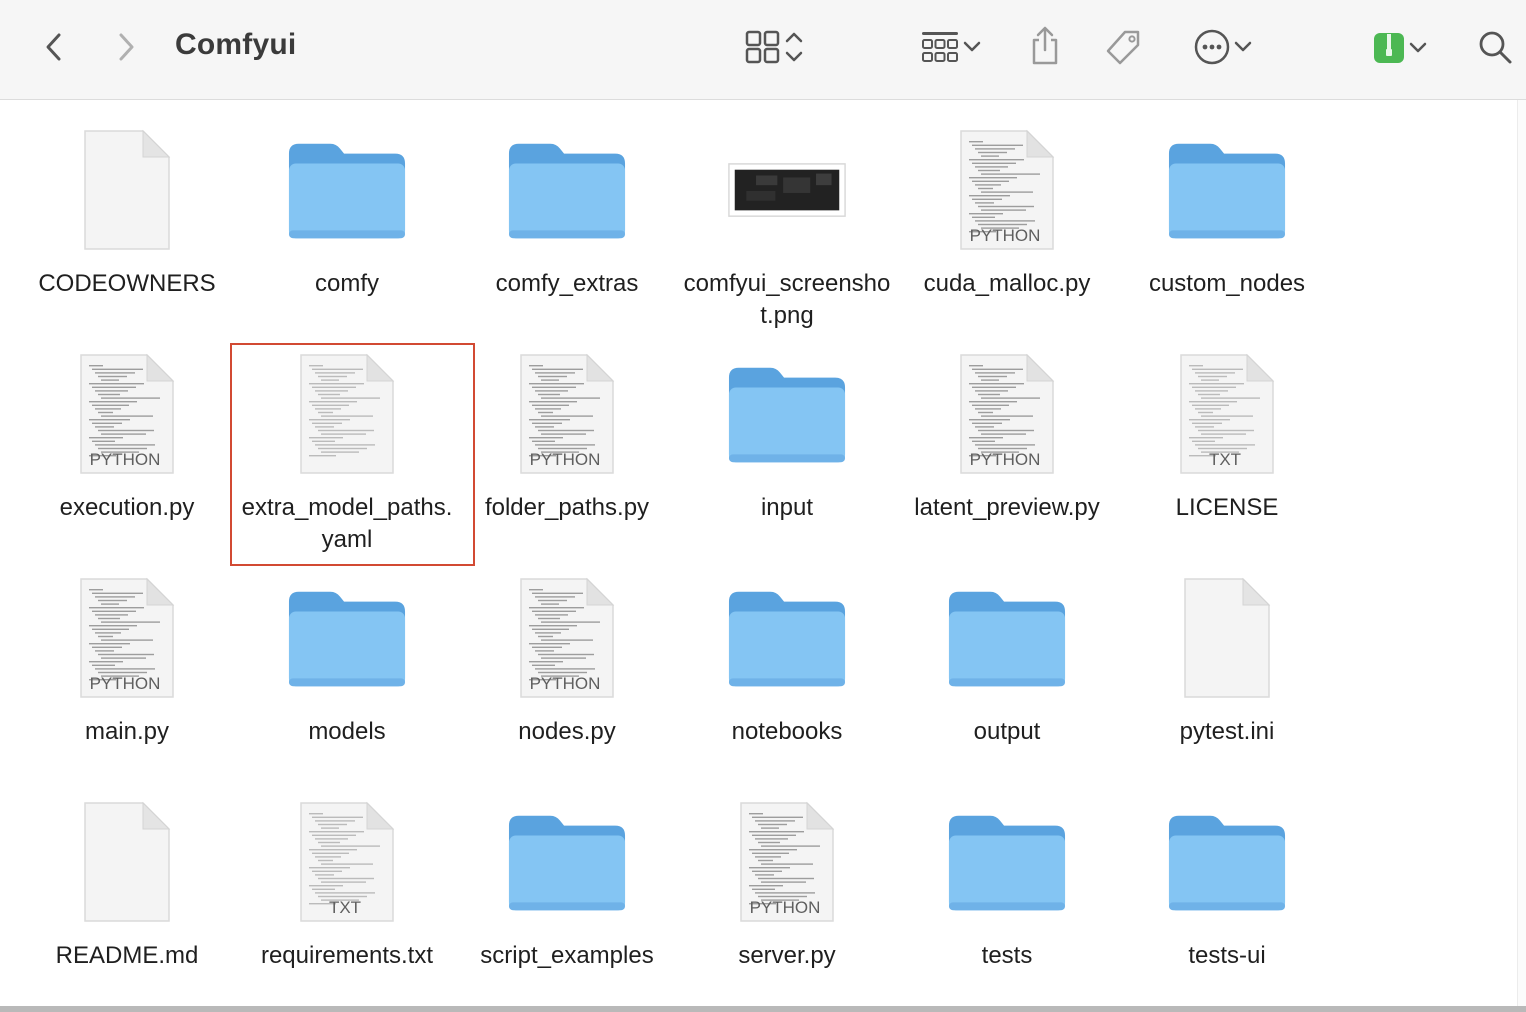  I want to click on folder-item: notebooks, so click(787, 670).